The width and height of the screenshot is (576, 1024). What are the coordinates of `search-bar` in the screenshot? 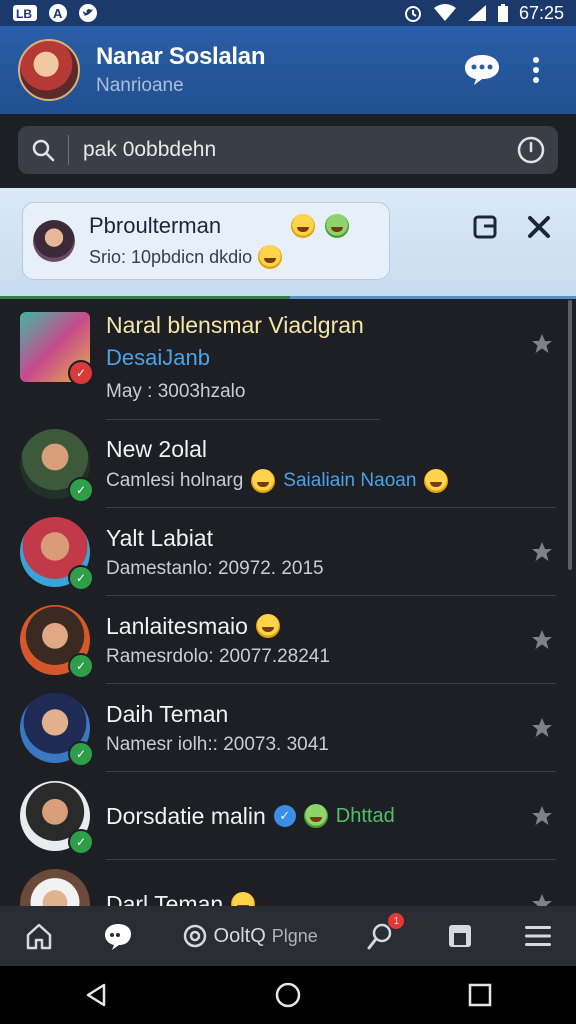 It's located at (288, 150).